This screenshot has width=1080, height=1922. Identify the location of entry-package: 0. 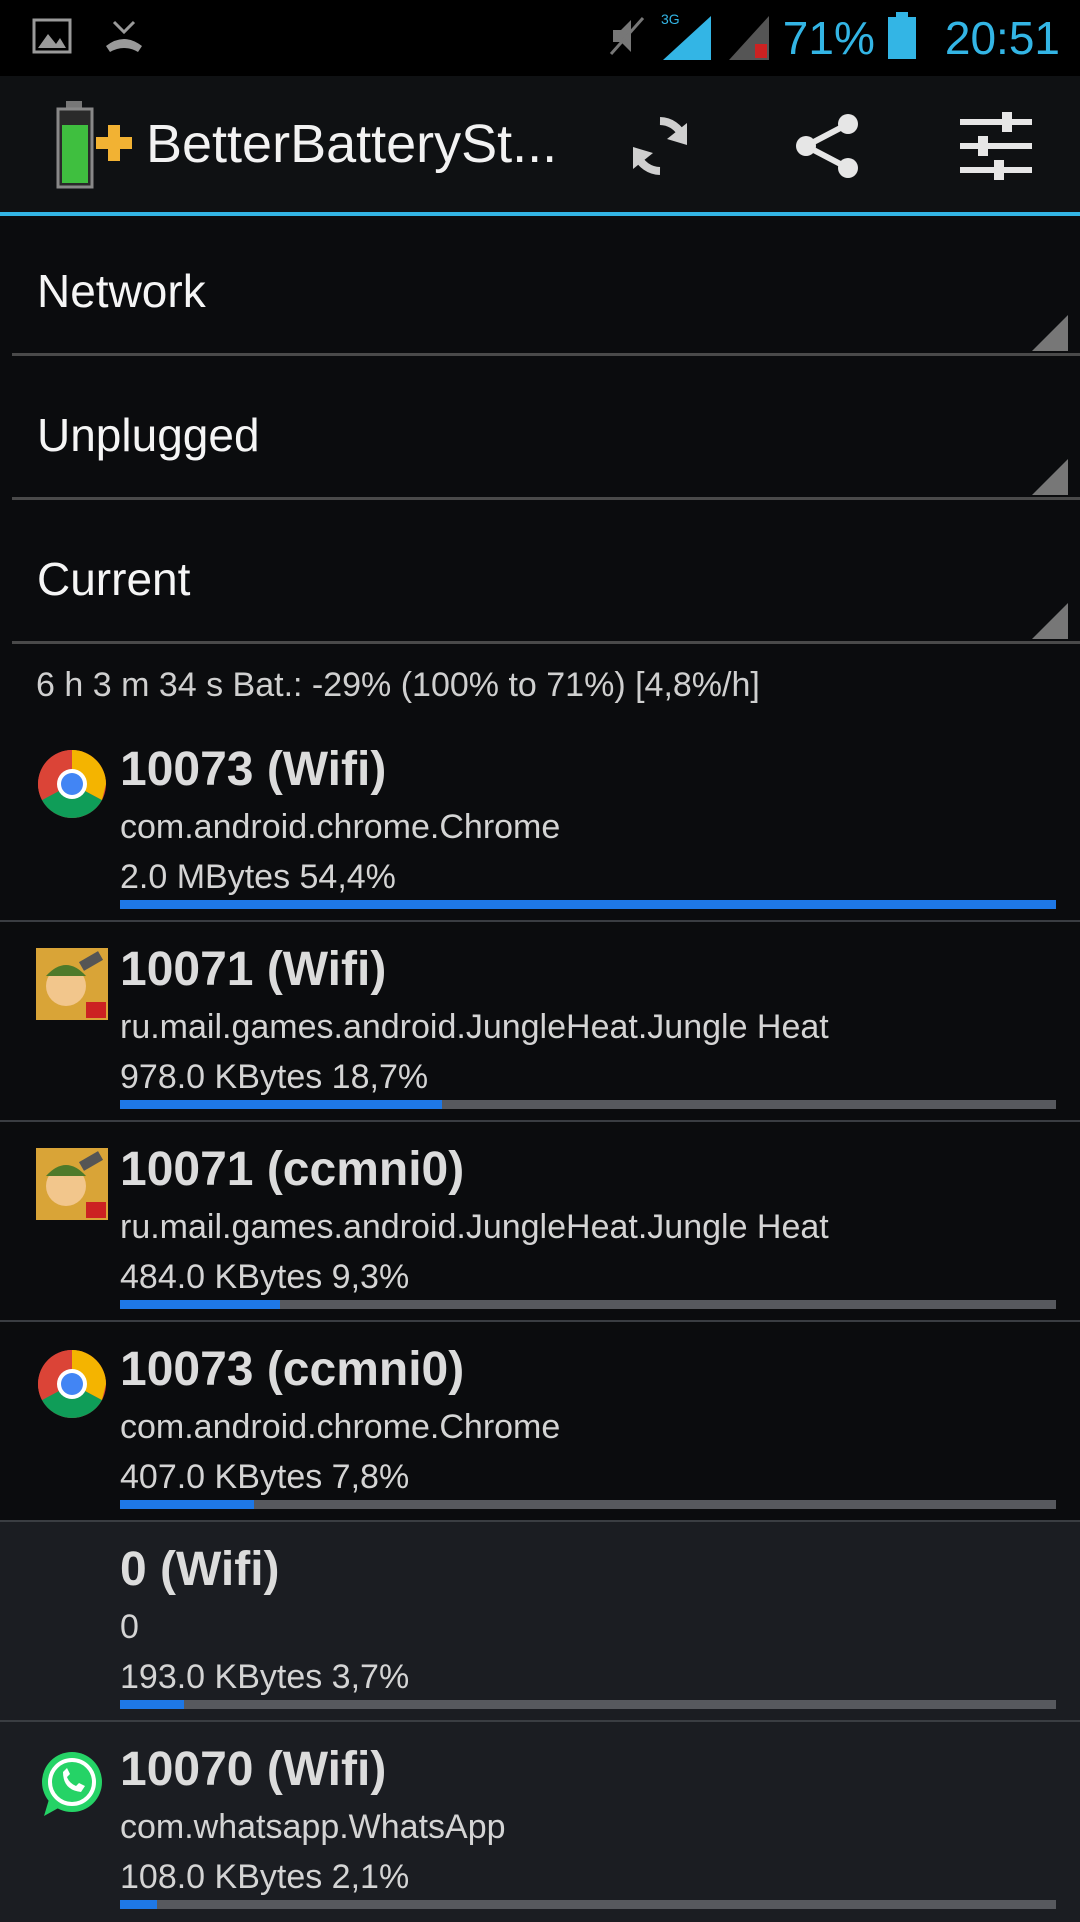
(129, 1627).